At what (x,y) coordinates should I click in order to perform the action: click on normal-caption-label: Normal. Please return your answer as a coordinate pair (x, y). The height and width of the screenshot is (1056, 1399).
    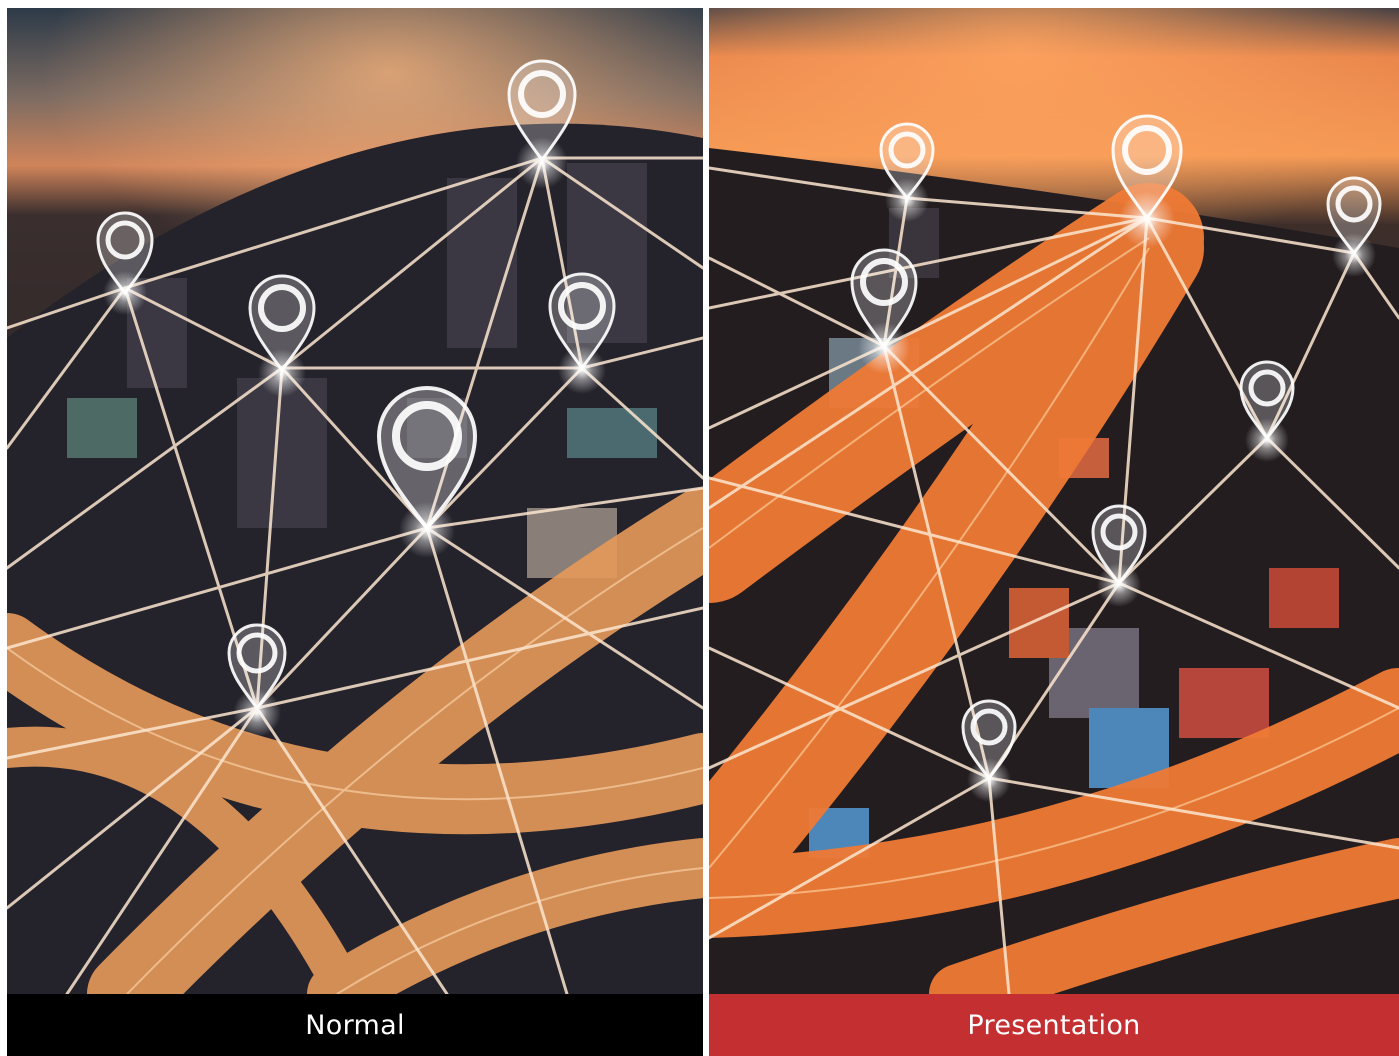
    Looking at the image, I should click on (355, 1025).